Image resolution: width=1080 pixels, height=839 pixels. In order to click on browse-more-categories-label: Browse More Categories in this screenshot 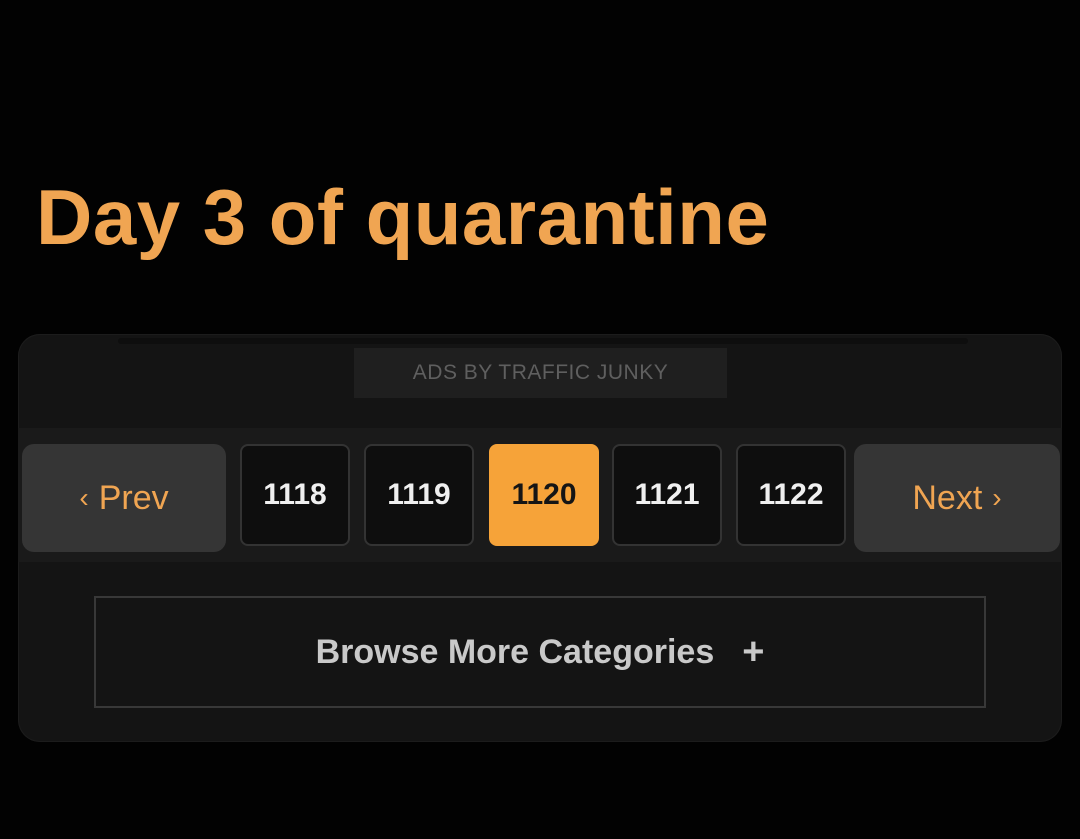, I will do `click(515, 651)`.